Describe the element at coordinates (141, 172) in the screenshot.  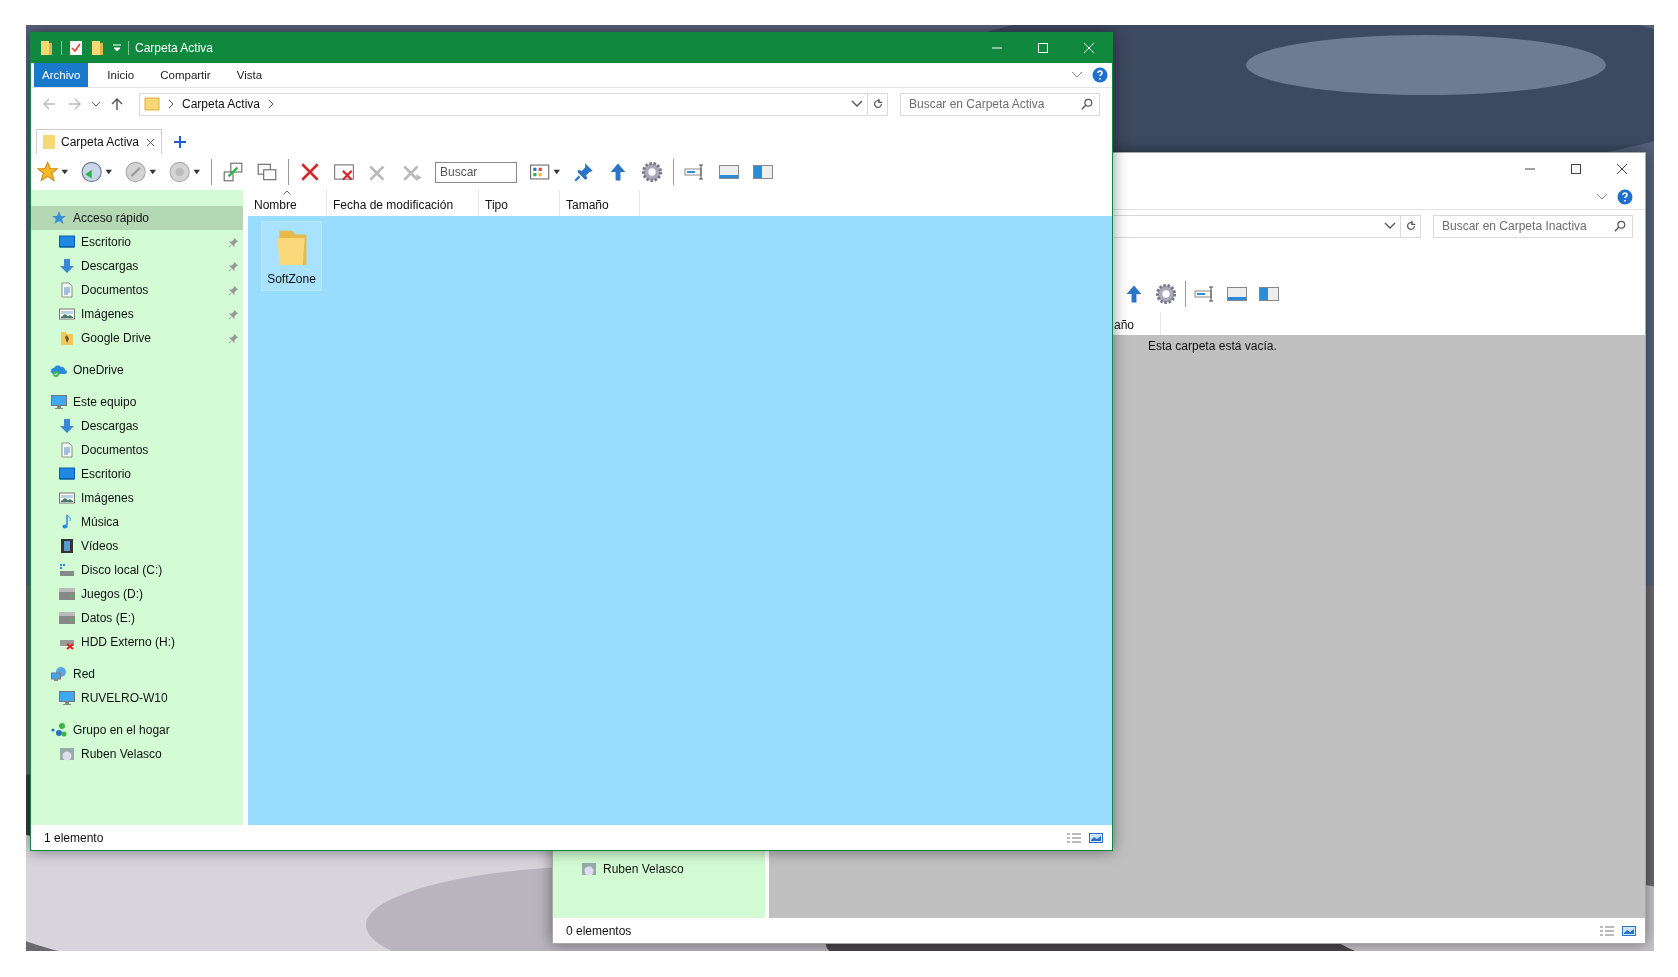
I see `gauge-dropdown-icon` at that location.